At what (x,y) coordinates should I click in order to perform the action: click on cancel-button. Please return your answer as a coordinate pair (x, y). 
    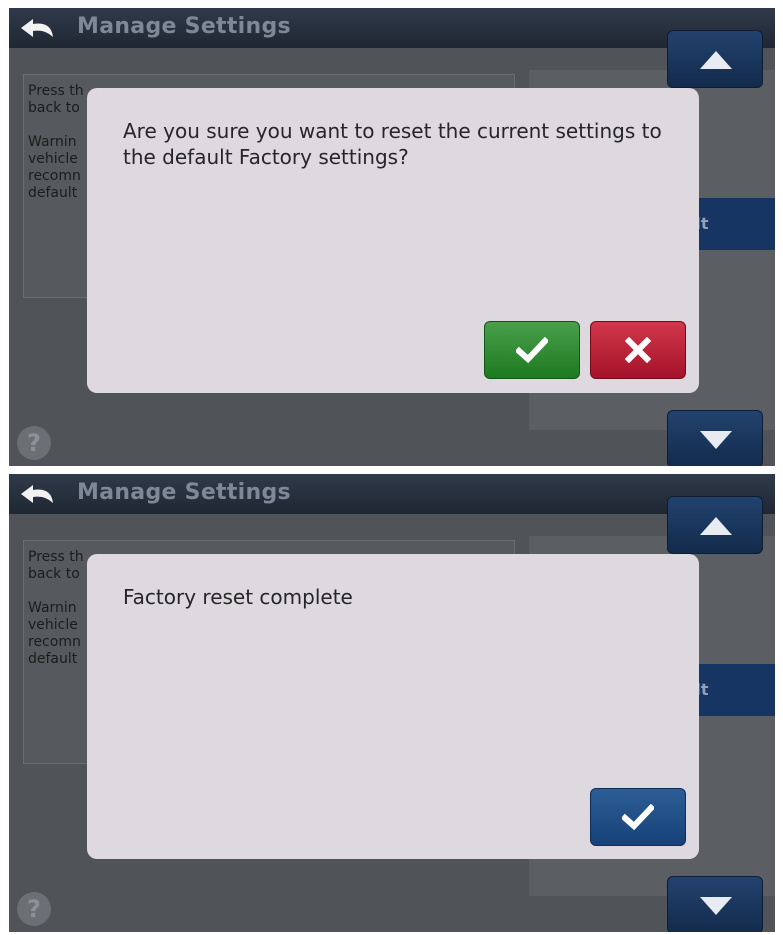
    Looking at the image, I should click on (638, 350).